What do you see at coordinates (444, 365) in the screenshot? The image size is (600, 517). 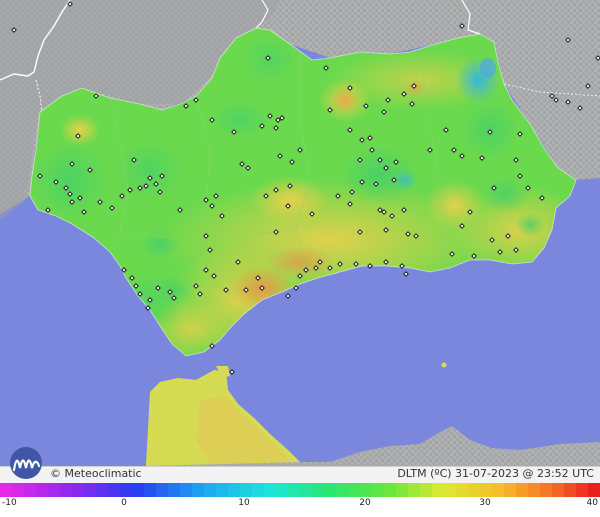 I see `alboran-island` at bounding box center [444, 365].